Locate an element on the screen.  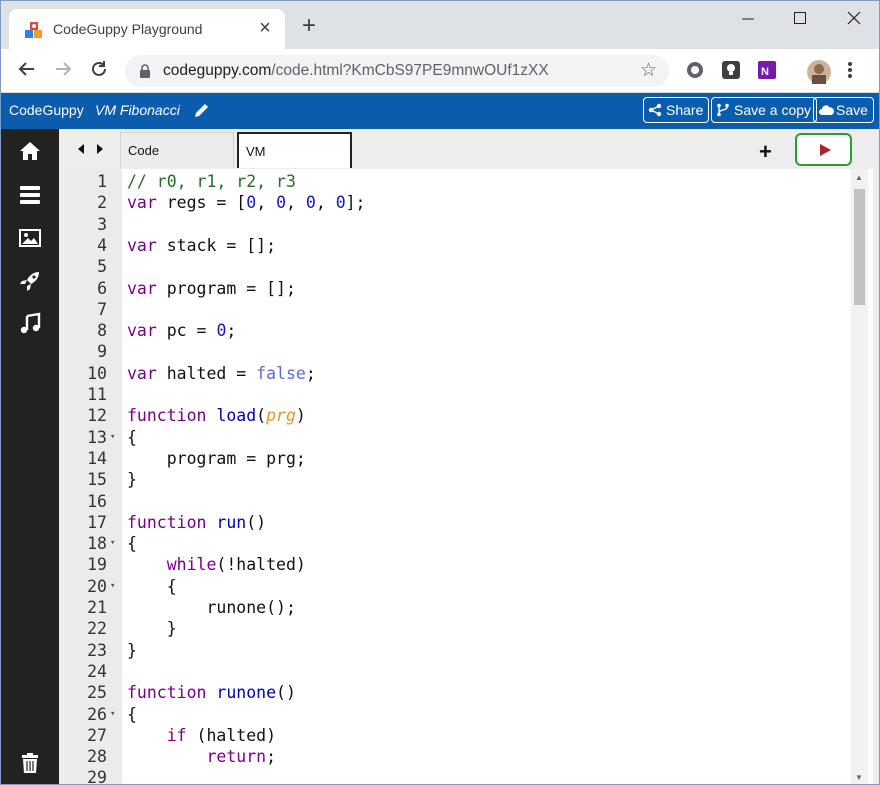
music-icon is located at coordinates (30, 324).